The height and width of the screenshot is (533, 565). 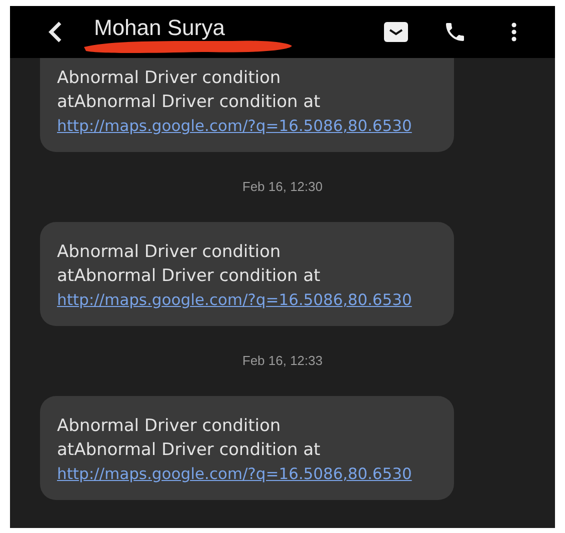 I want to click on phone-icon, so click(x=455, y=32).